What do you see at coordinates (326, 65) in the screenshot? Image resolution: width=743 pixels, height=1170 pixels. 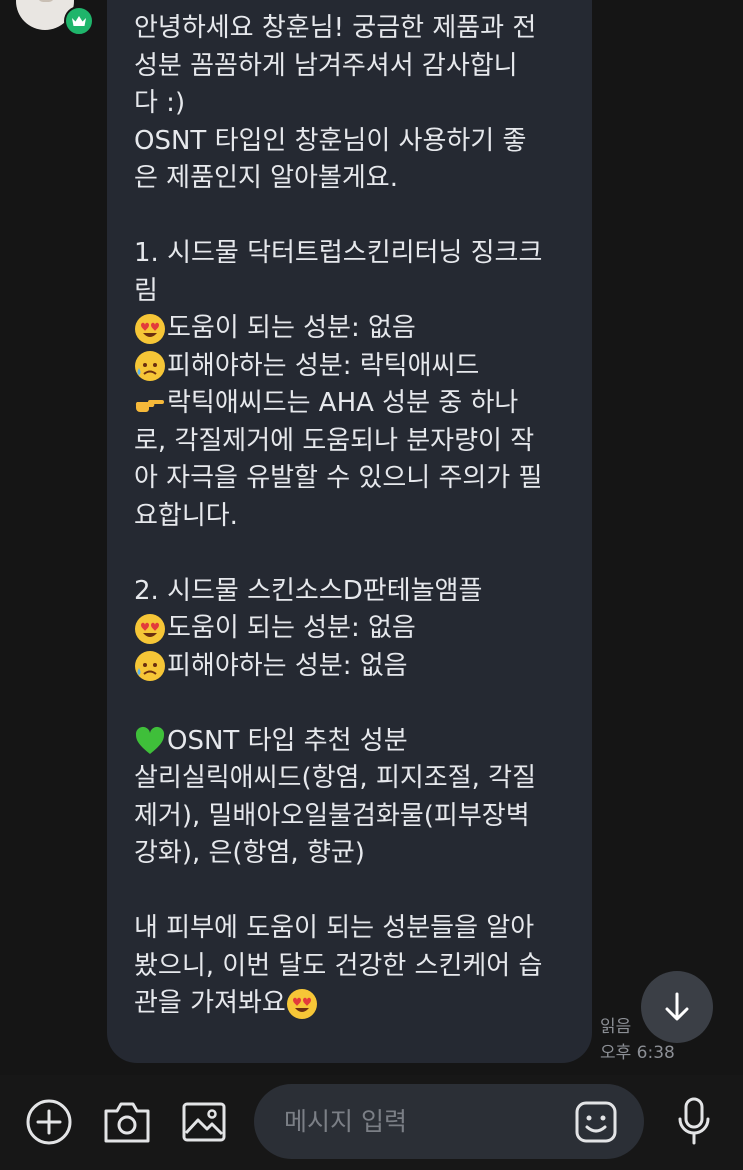 I see `message-line: 성분 꼼꼼하게 남겨주셔서 감사합니` at bounding box center [326, 65].